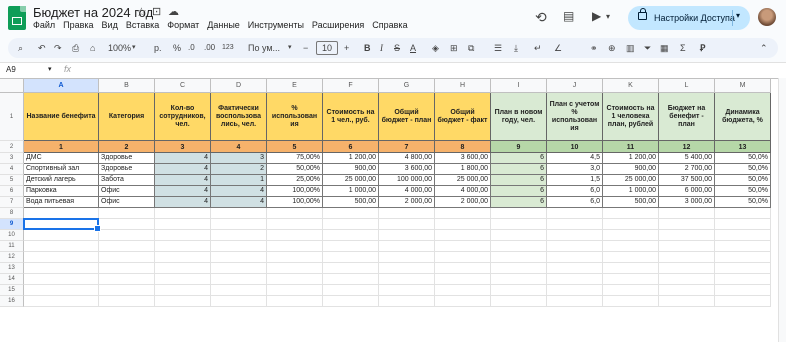 This screenshot has height=342, width=786. What do you see at coordinates (228, 48) in the screenshot?
I see `number-format-button: 123` at bounding box center [228, 48].